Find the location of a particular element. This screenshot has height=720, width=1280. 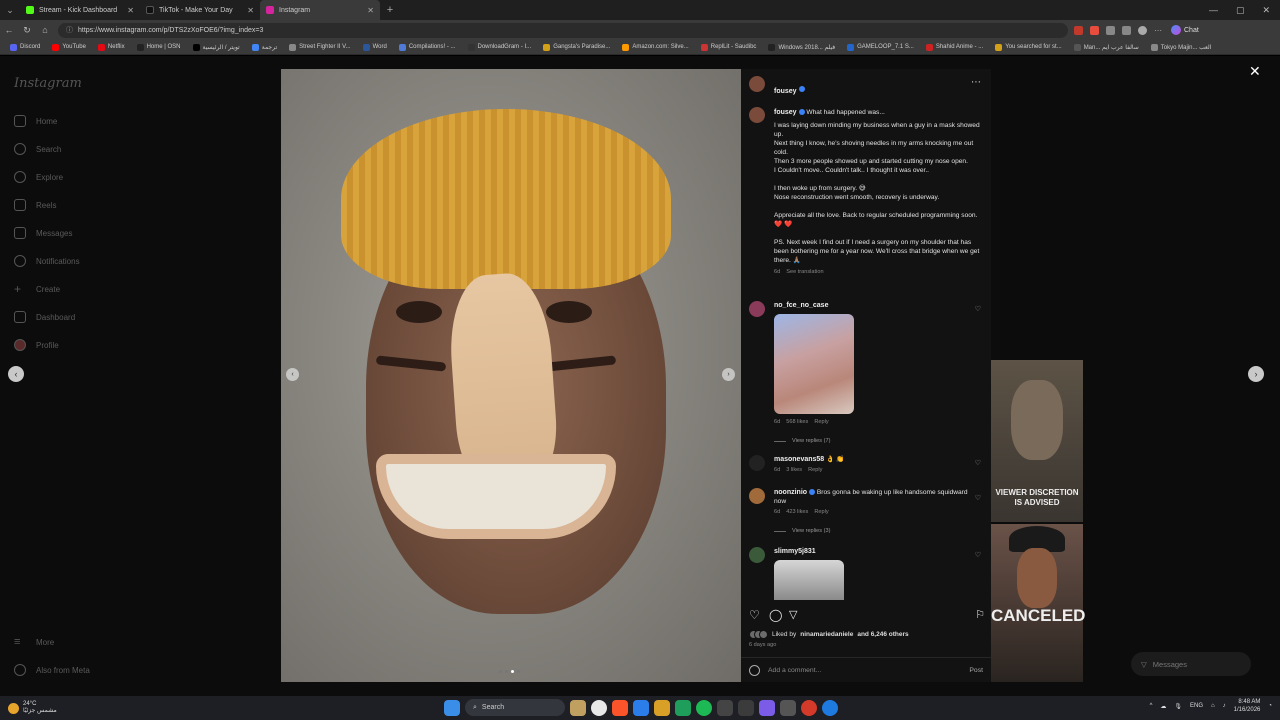

copilot-icon is located at coordinates (641, 707).